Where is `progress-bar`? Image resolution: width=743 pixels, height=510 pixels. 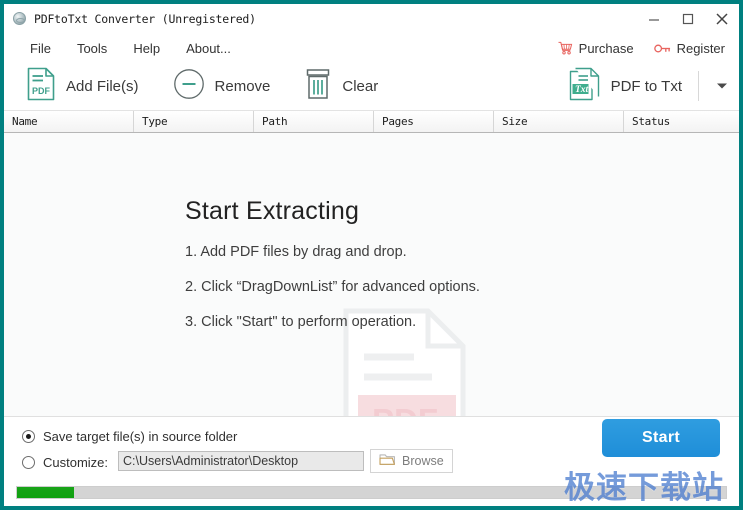
progress-bar is located at coordinates (371, 492).